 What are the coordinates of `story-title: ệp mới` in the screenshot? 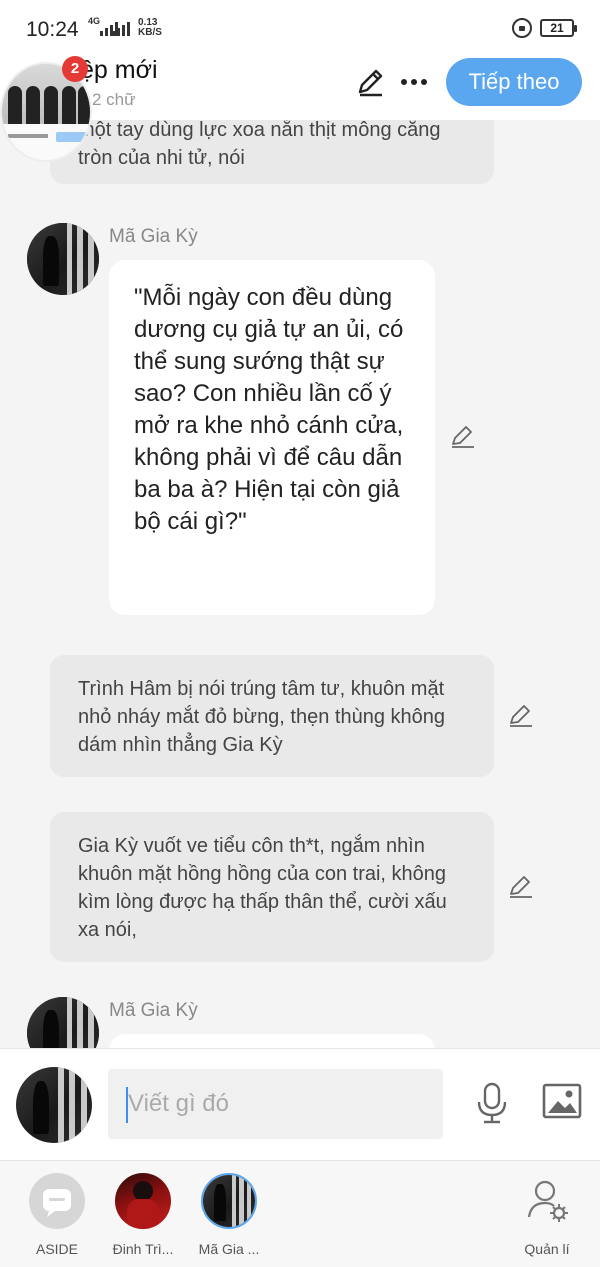 It's located at (119, 70).